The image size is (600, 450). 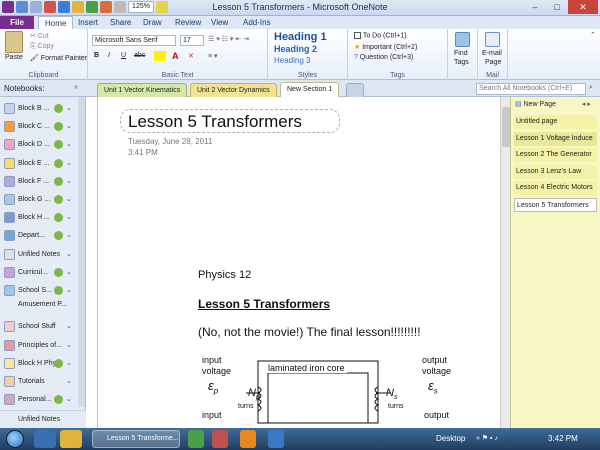 I want to click on question-tag: ? Question (Ctrl+3), so click(x=383, y=57).